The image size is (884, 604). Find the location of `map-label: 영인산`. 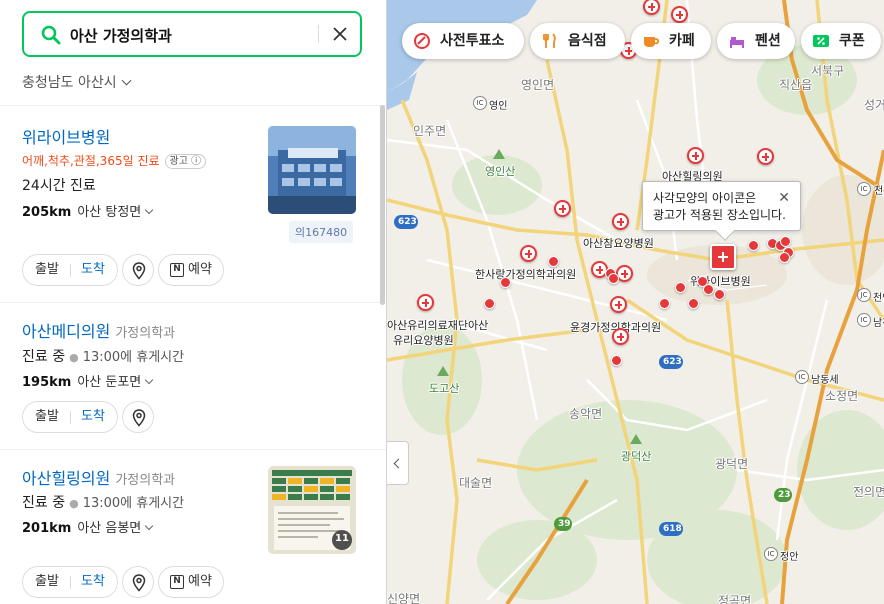

map-label: 영인산 is located at coordinates (500, 171).